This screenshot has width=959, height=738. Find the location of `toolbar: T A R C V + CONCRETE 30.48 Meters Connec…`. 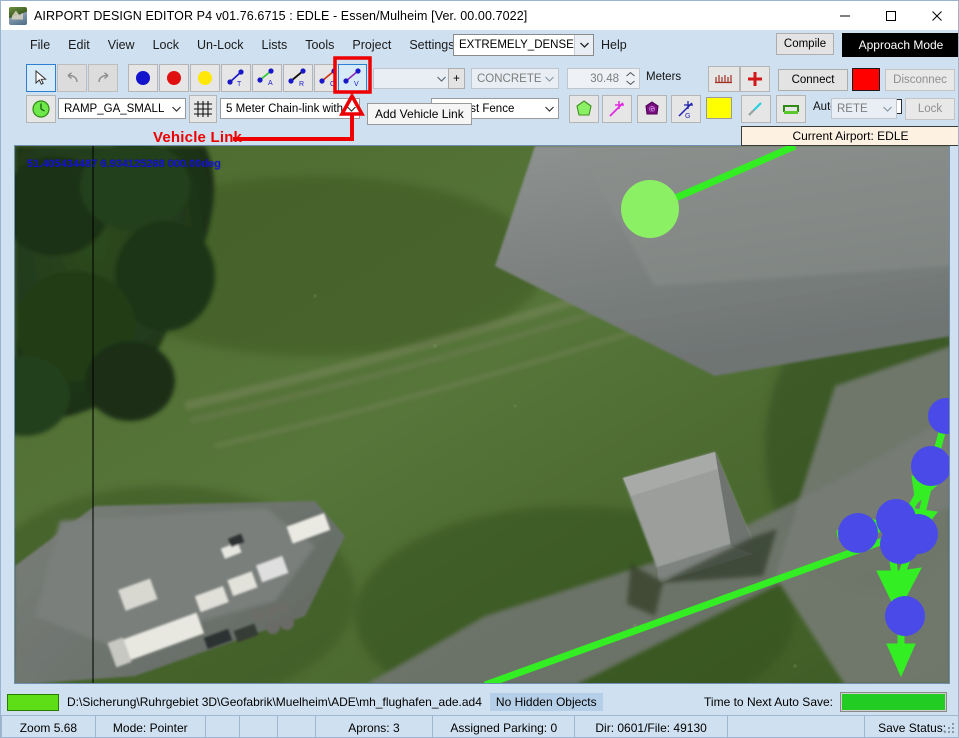

toolbar: T A R C V + CONCRETE 30.48 Meters Connec… is located at coordinates (479, 93).